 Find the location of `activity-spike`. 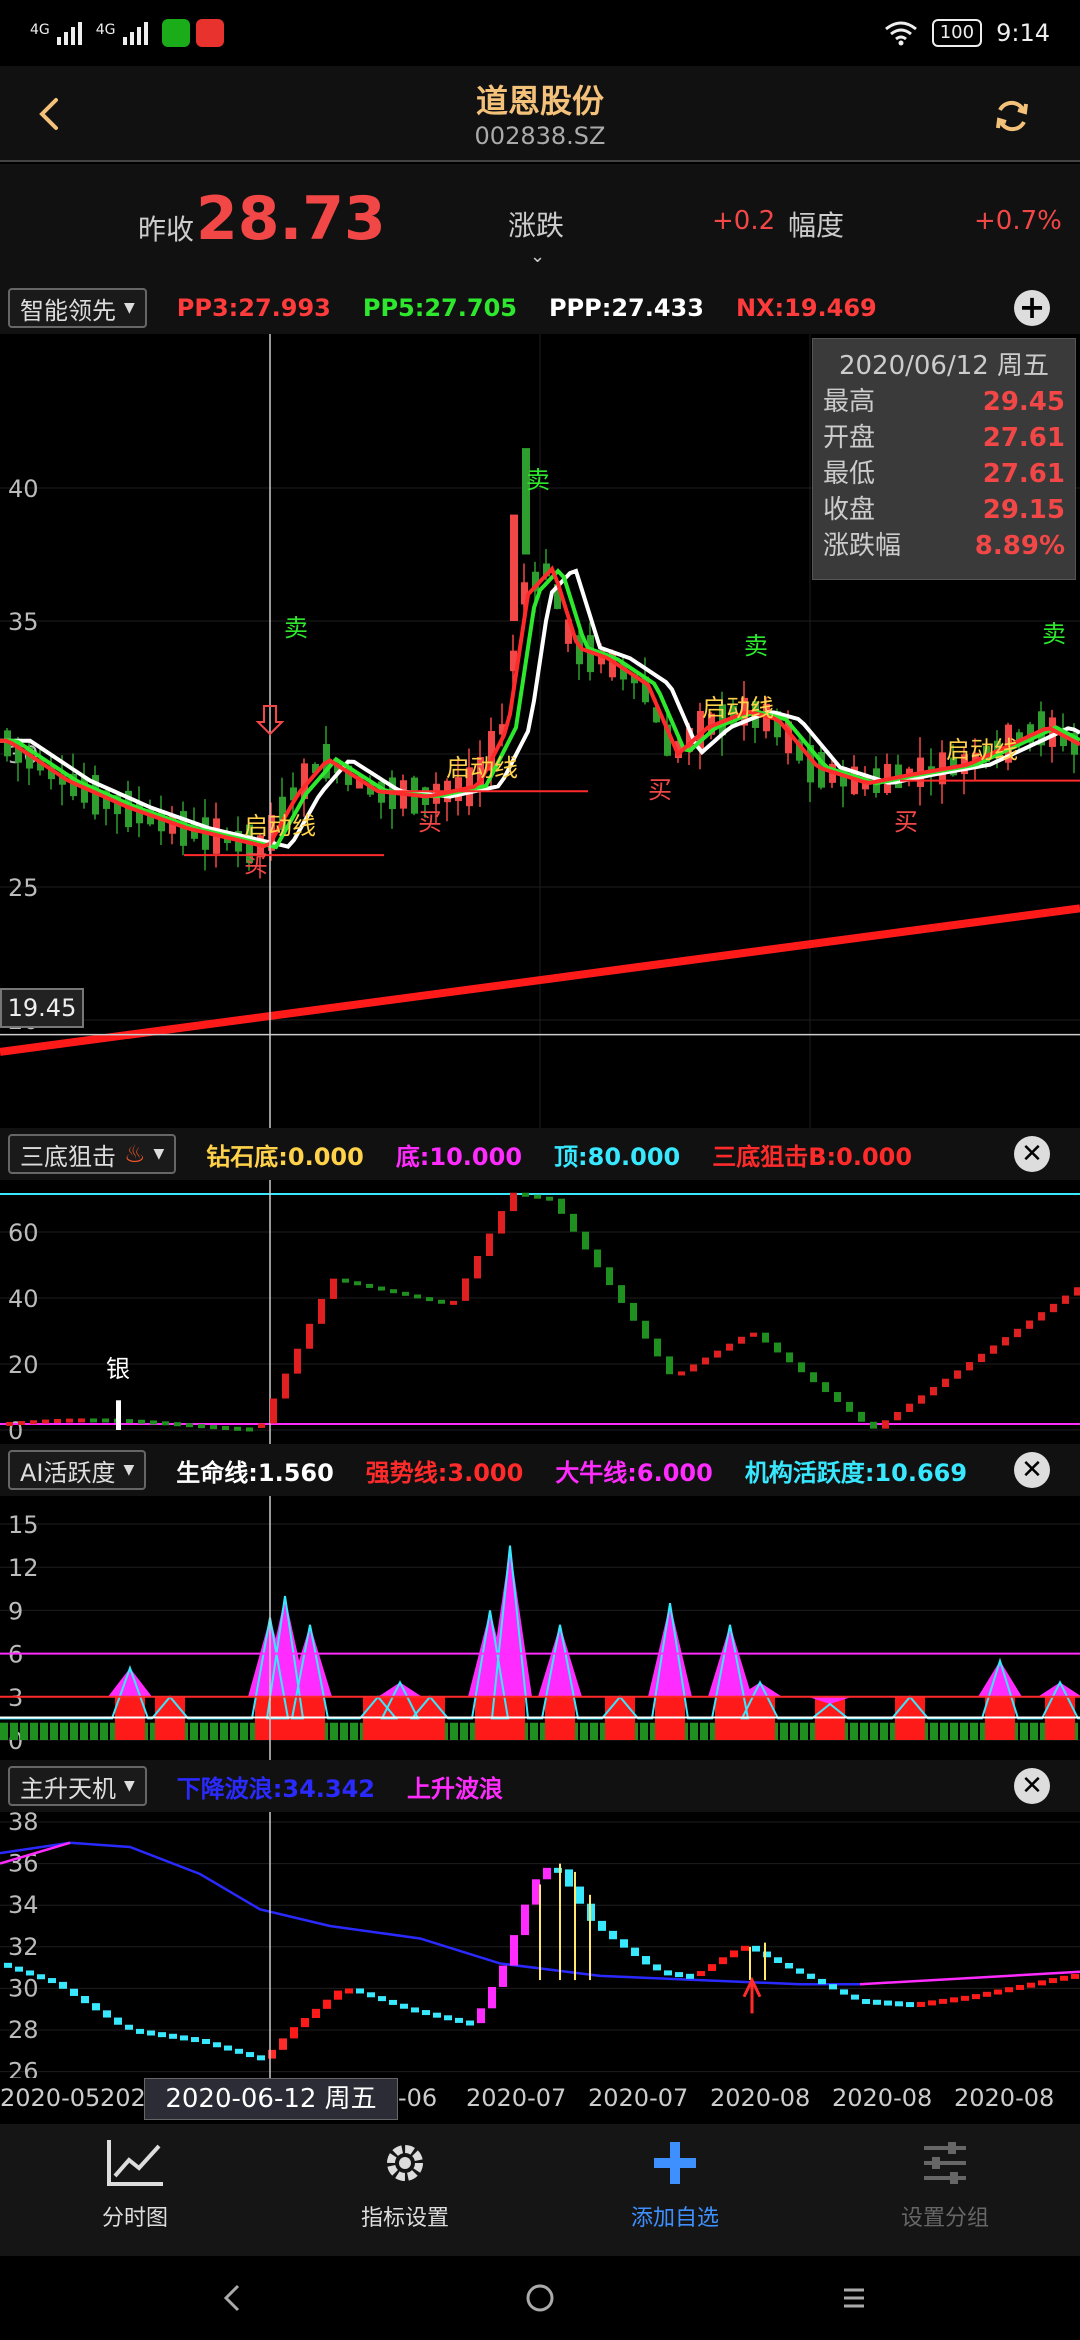

activity-spike is located at coordinates (670, 1650).